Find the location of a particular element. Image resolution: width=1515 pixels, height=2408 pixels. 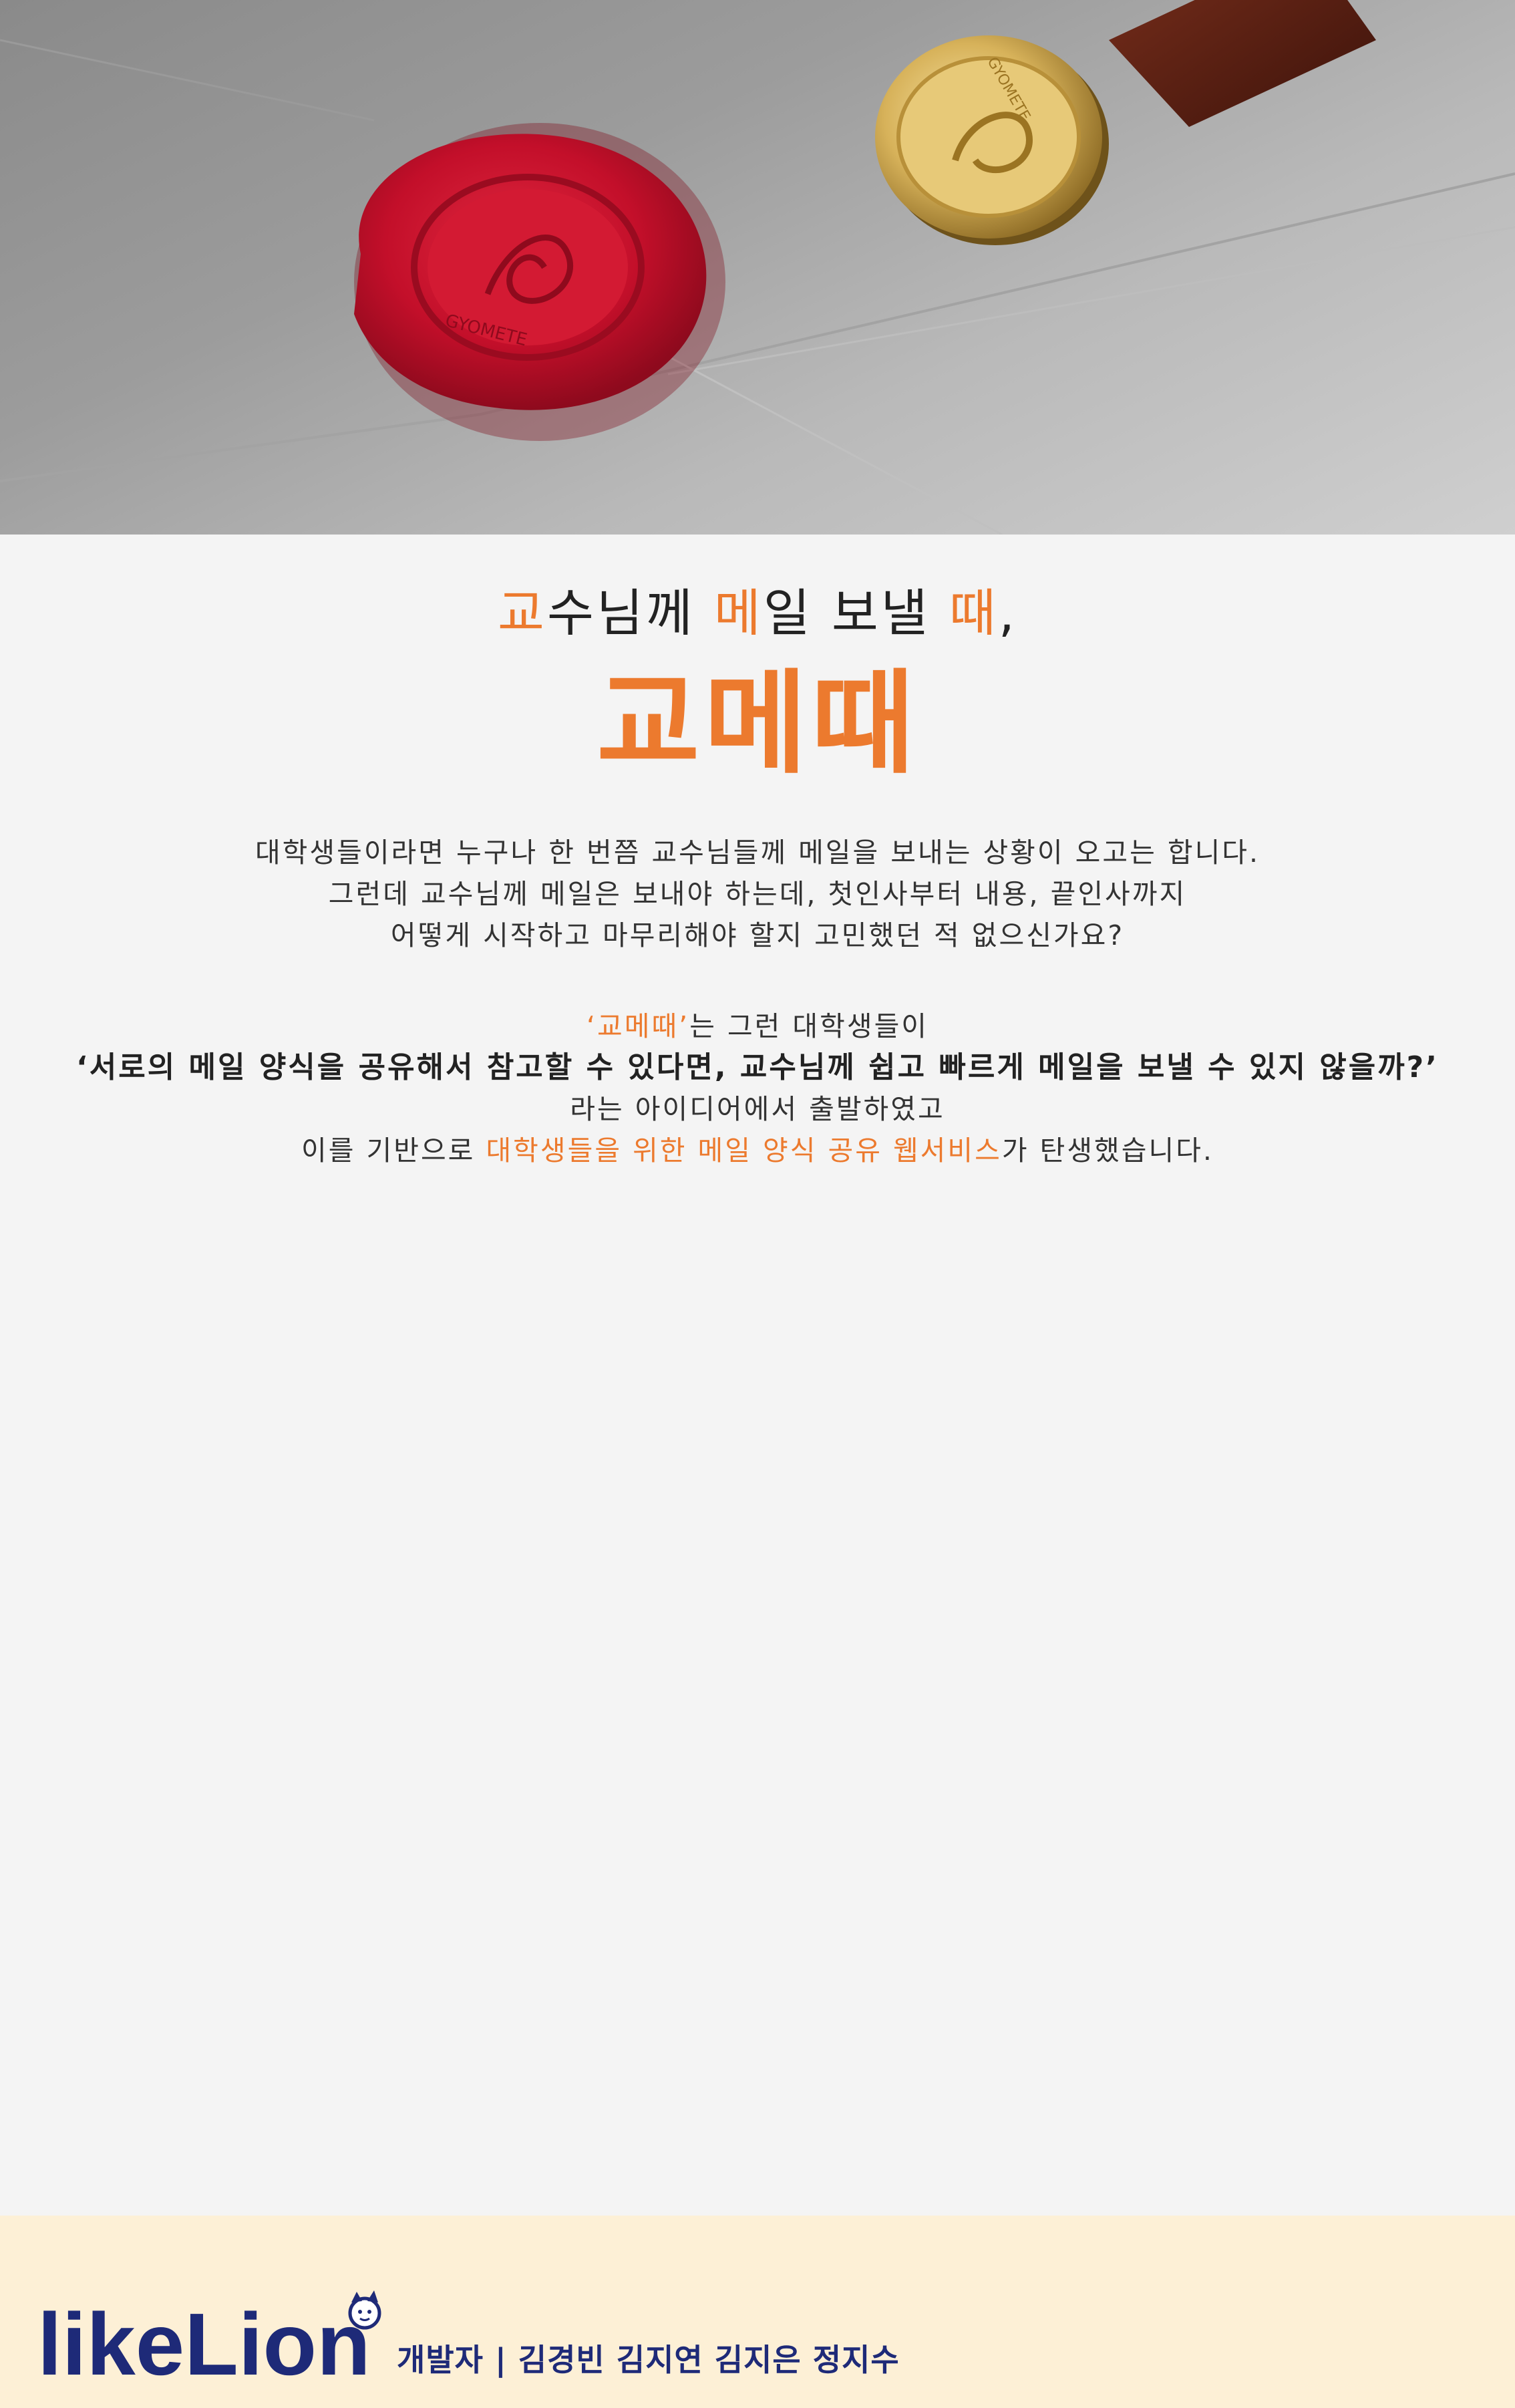

wax-seal-icon: GYOMETE is located at coordinates (539, 282).